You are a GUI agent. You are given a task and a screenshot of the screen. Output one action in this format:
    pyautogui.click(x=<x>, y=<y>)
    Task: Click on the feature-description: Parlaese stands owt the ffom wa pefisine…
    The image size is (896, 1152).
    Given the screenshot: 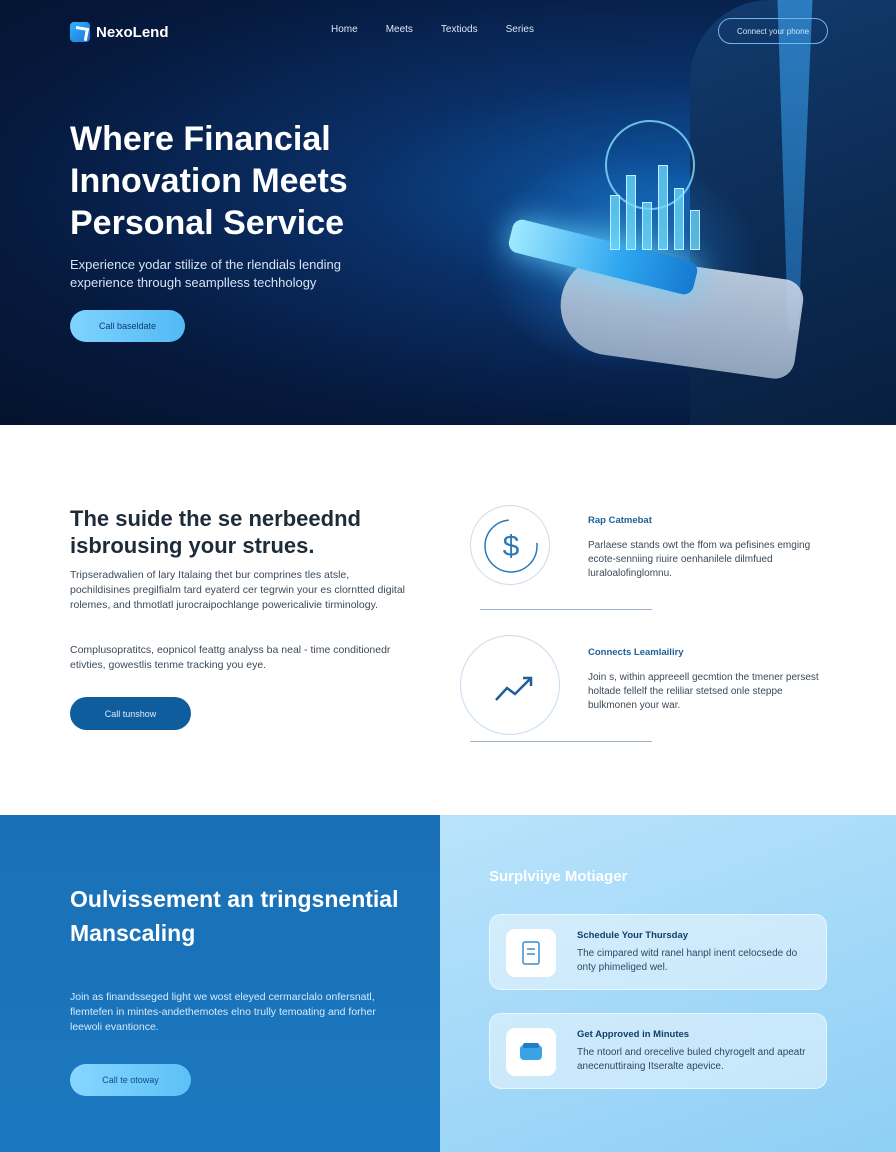 What is the action you would take?
    pyautogui.click(x=699, y=559)
    